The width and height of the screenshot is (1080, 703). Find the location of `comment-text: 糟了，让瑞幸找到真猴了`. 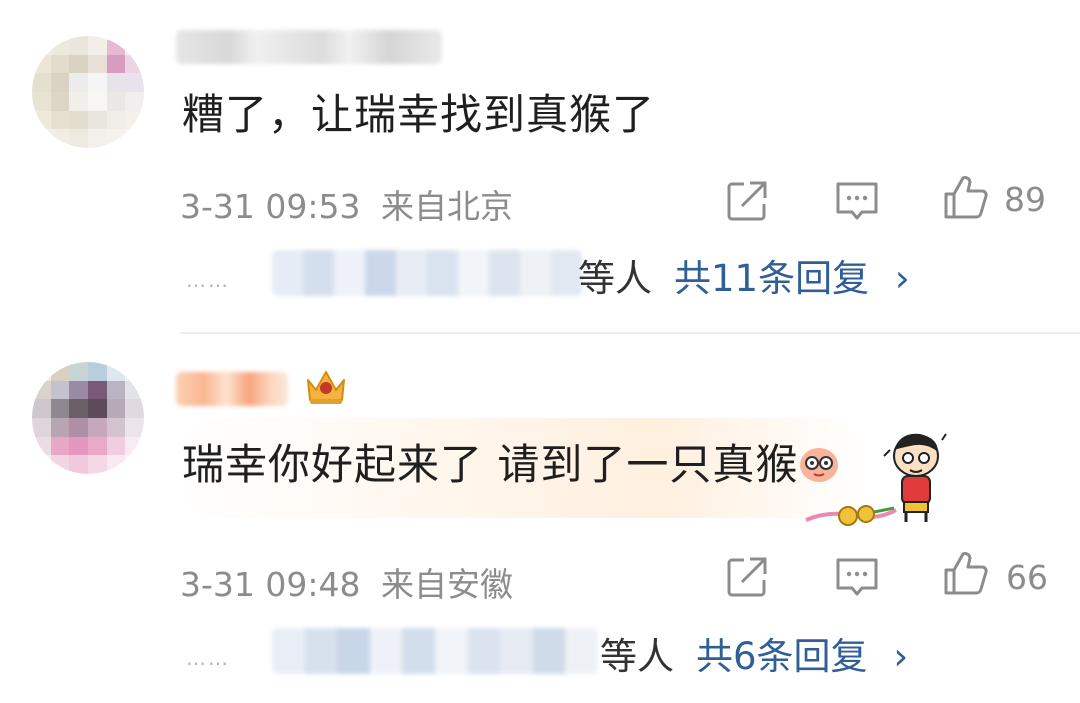

comment-text: 糟了，让瑞幸找到真猴了 is located at coordinates (419, 114).